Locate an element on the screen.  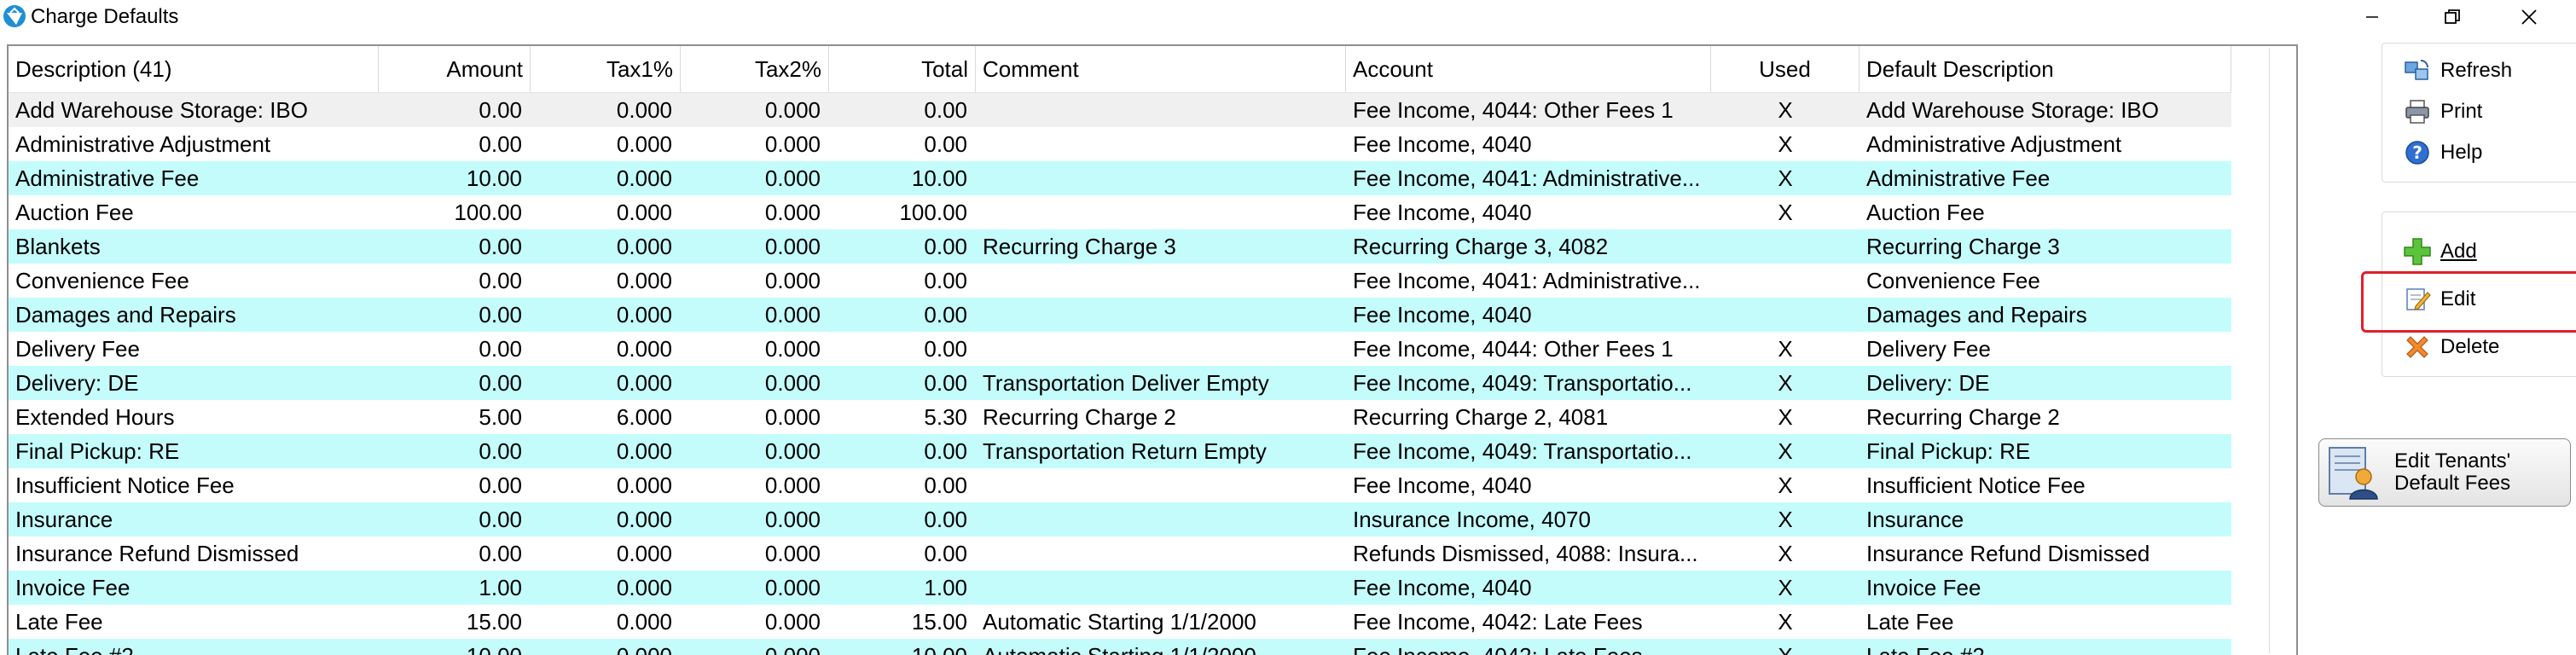
cell-account: Recurring Charge 2, 4081 is located at coordinates (1481, 417).